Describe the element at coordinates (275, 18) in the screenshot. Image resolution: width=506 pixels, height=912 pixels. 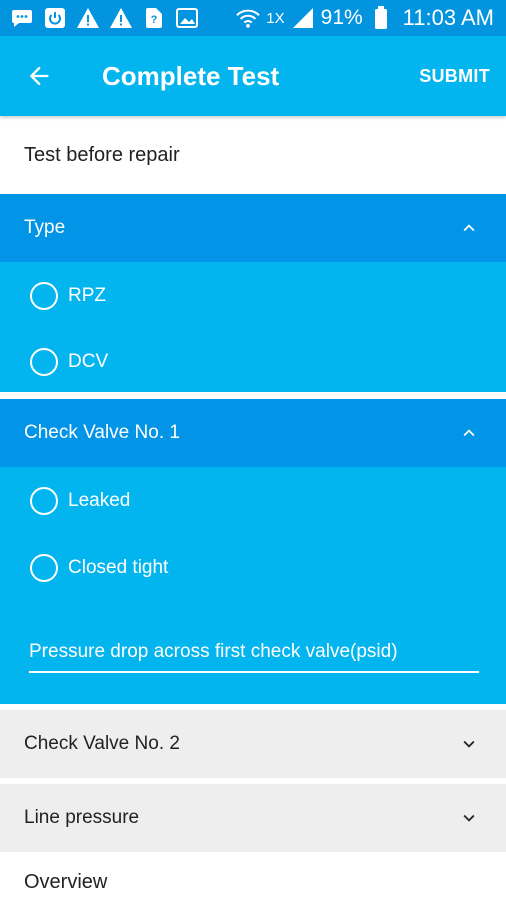
I see `network-type: 1X` at that location.